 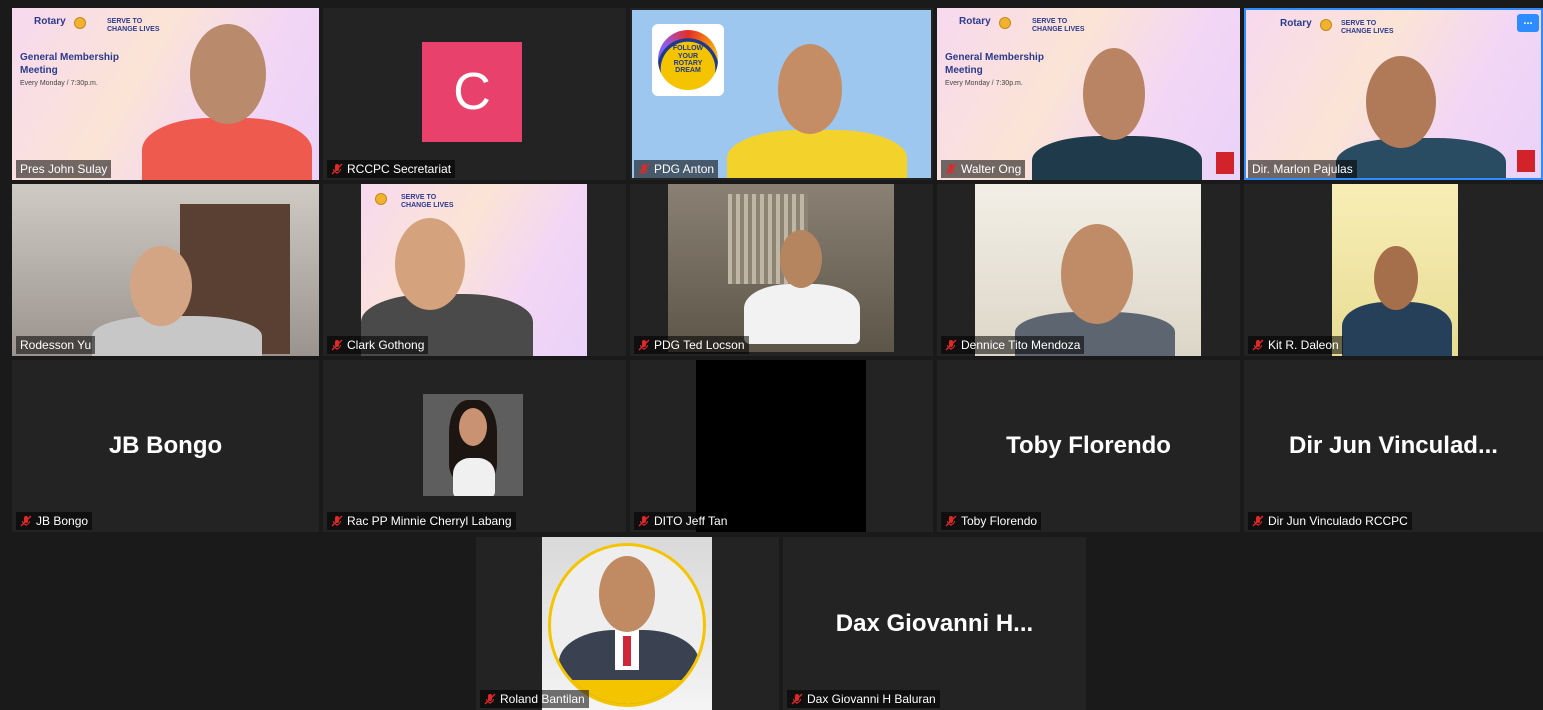 I want to click on participant-name: Kit R. Daleon, so click(x=1303, y=345).